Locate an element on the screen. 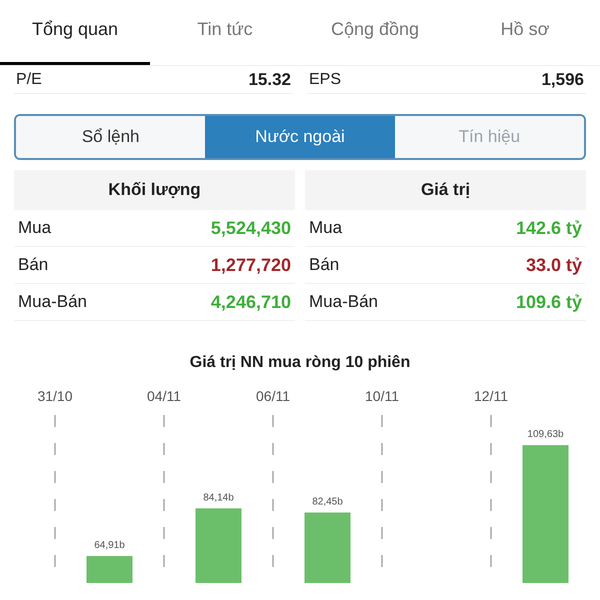 The image size is (600, 600). table-header: Giá trị is located at coordinates (445, 190).